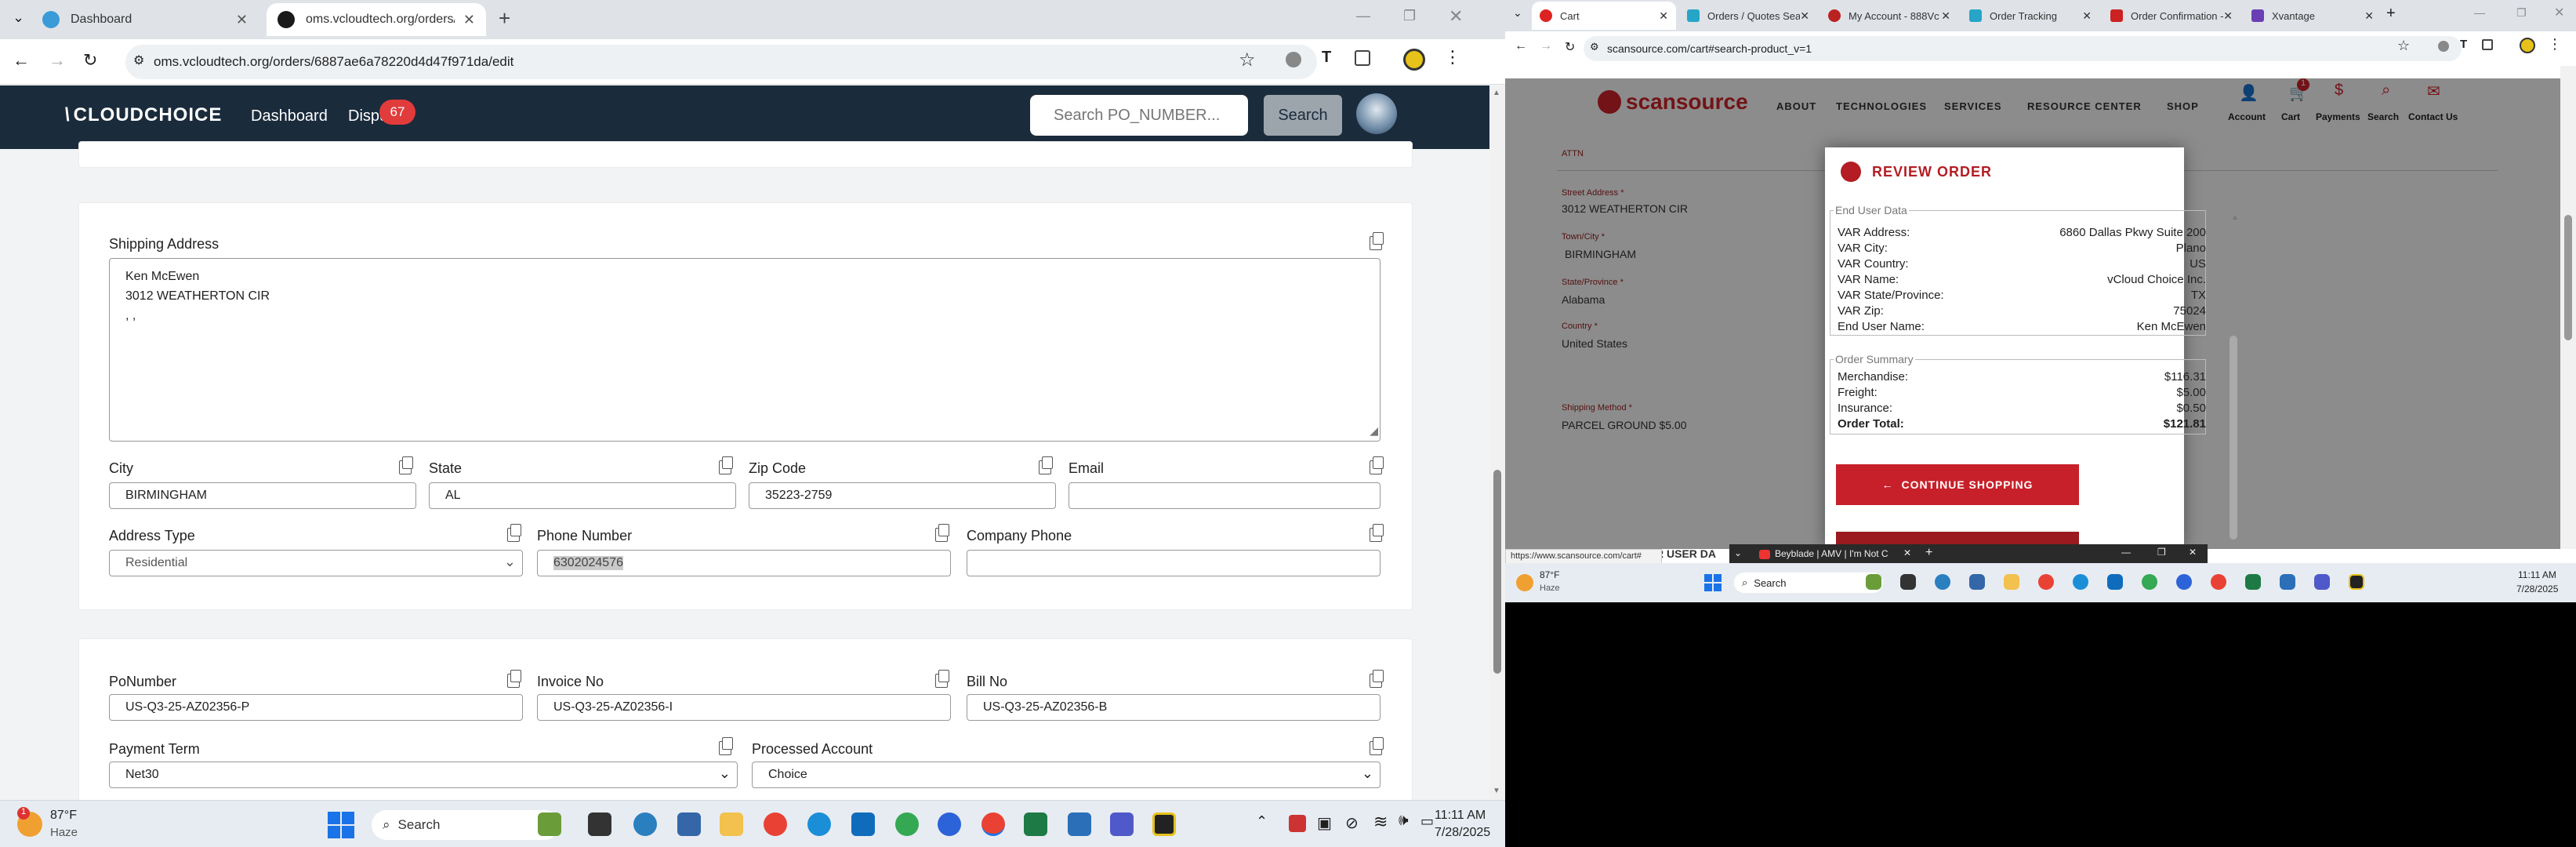 The height and width of the screenshot is (847, 2576). I want to click on new-tab-icon: +, so click(2391, 14).